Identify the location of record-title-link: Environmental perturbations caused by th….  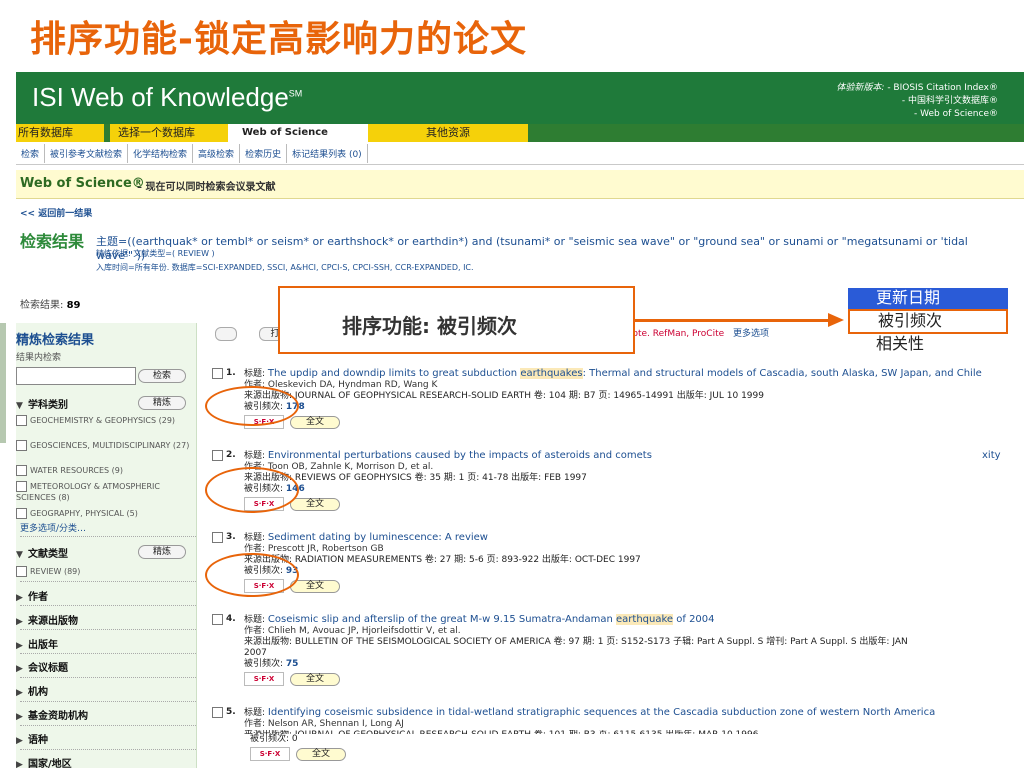
(460, 455).